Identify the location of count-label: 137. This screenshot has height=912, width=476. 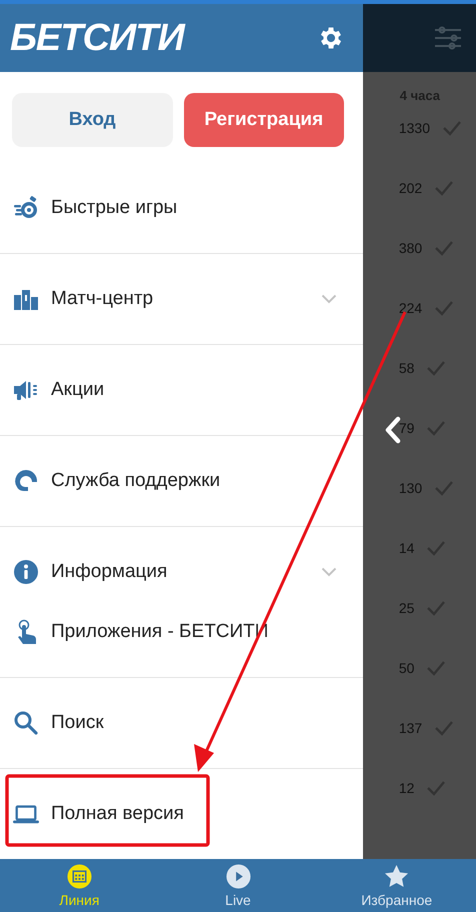
(410, 728).